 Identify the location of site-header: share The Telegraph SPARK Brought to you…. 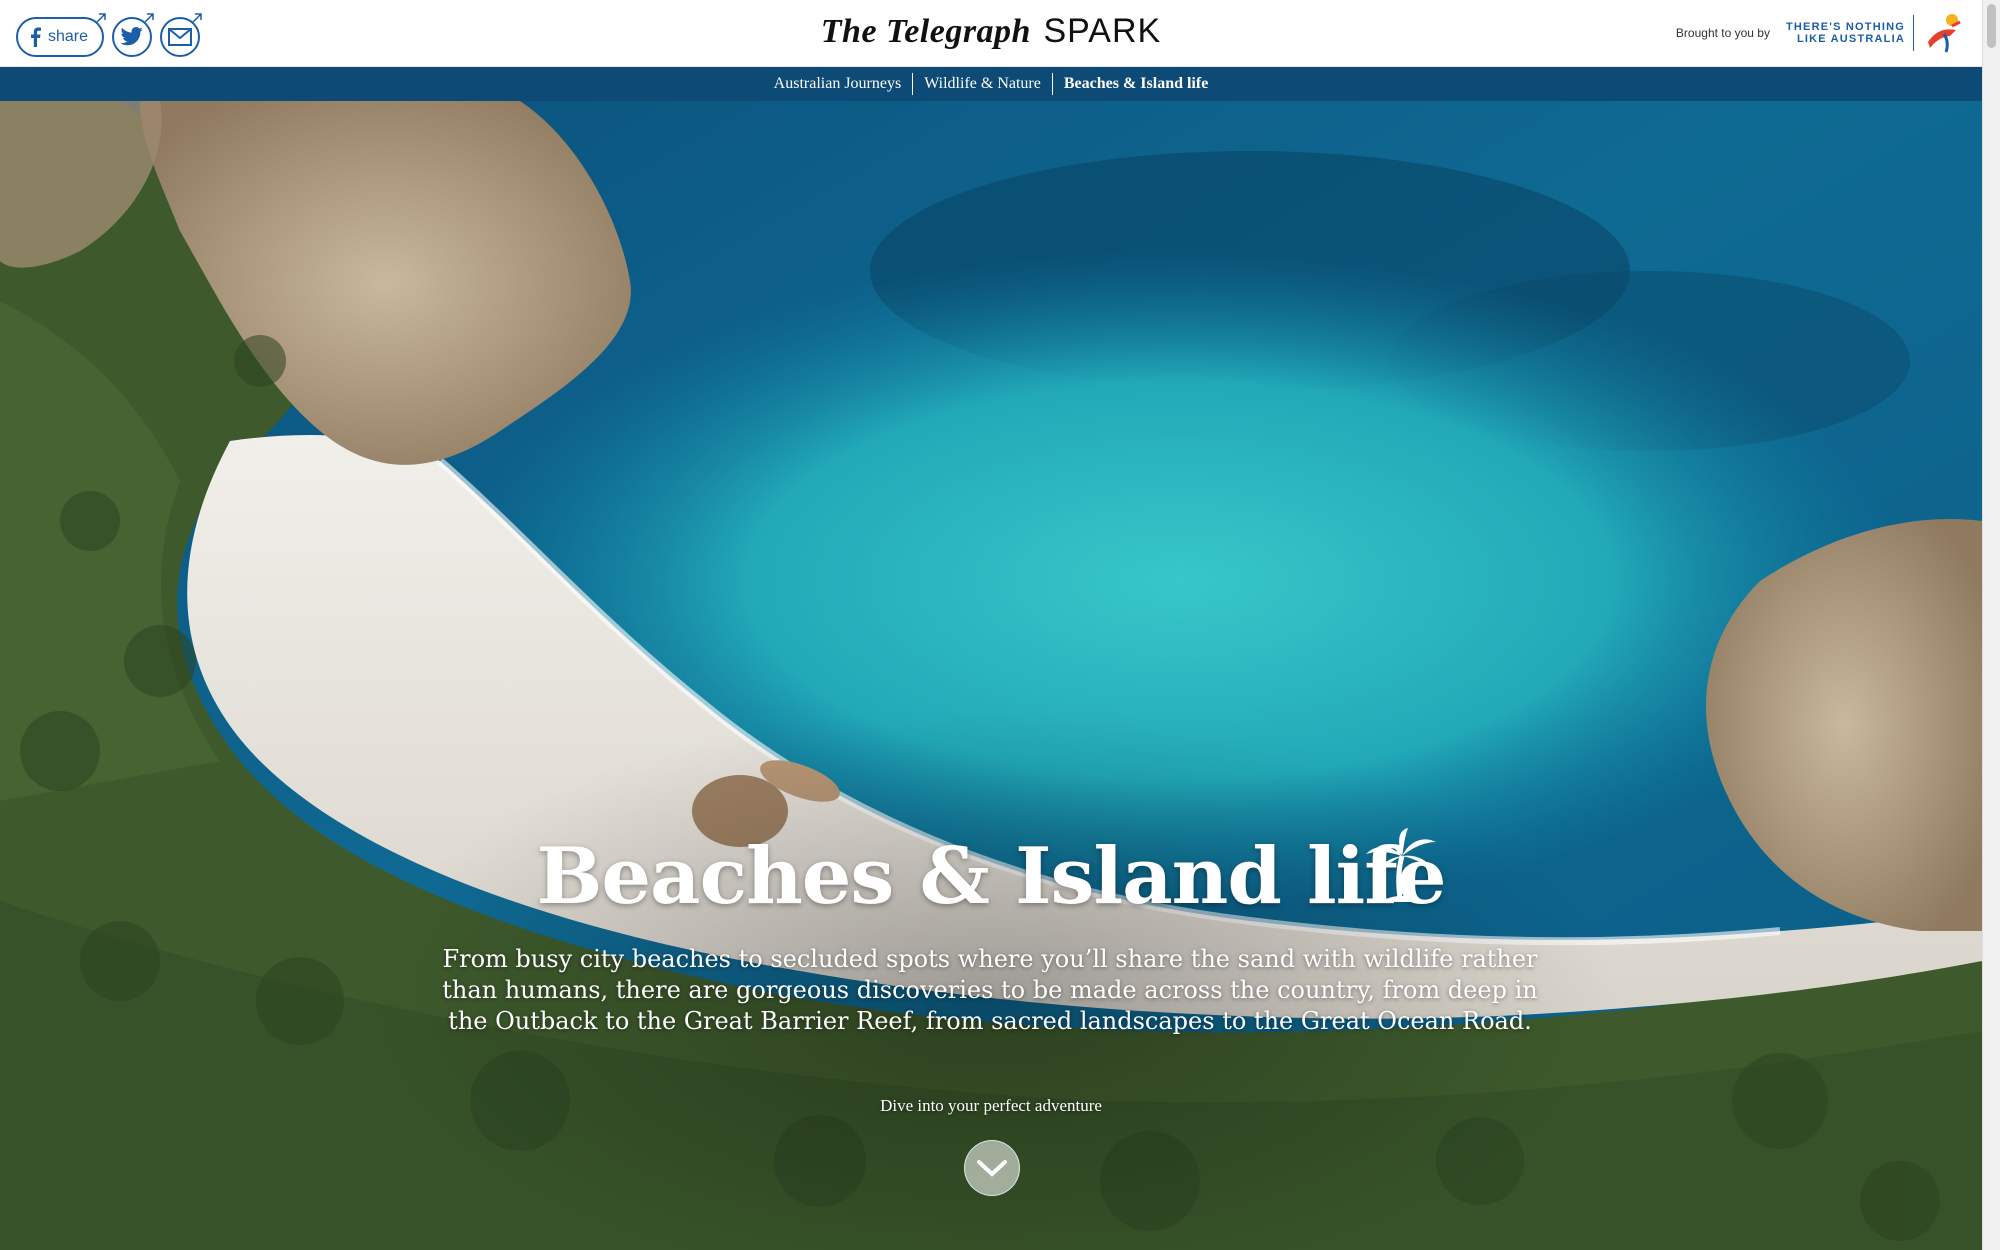
(991, 33).